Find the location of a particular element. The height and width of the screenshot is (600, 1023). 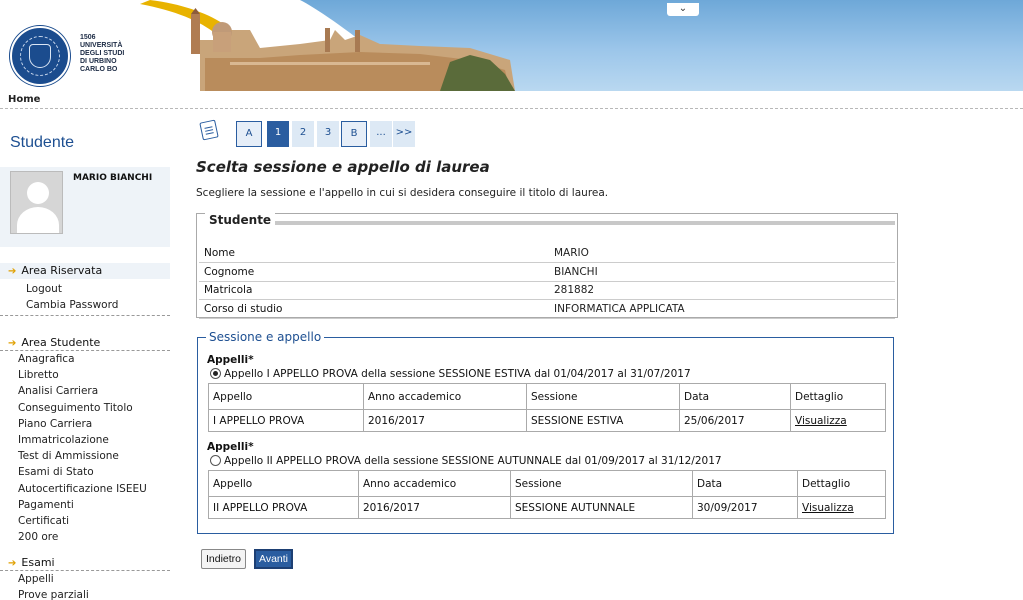

sidebar-item-logout: Logout is located at coordinates (85, 289).